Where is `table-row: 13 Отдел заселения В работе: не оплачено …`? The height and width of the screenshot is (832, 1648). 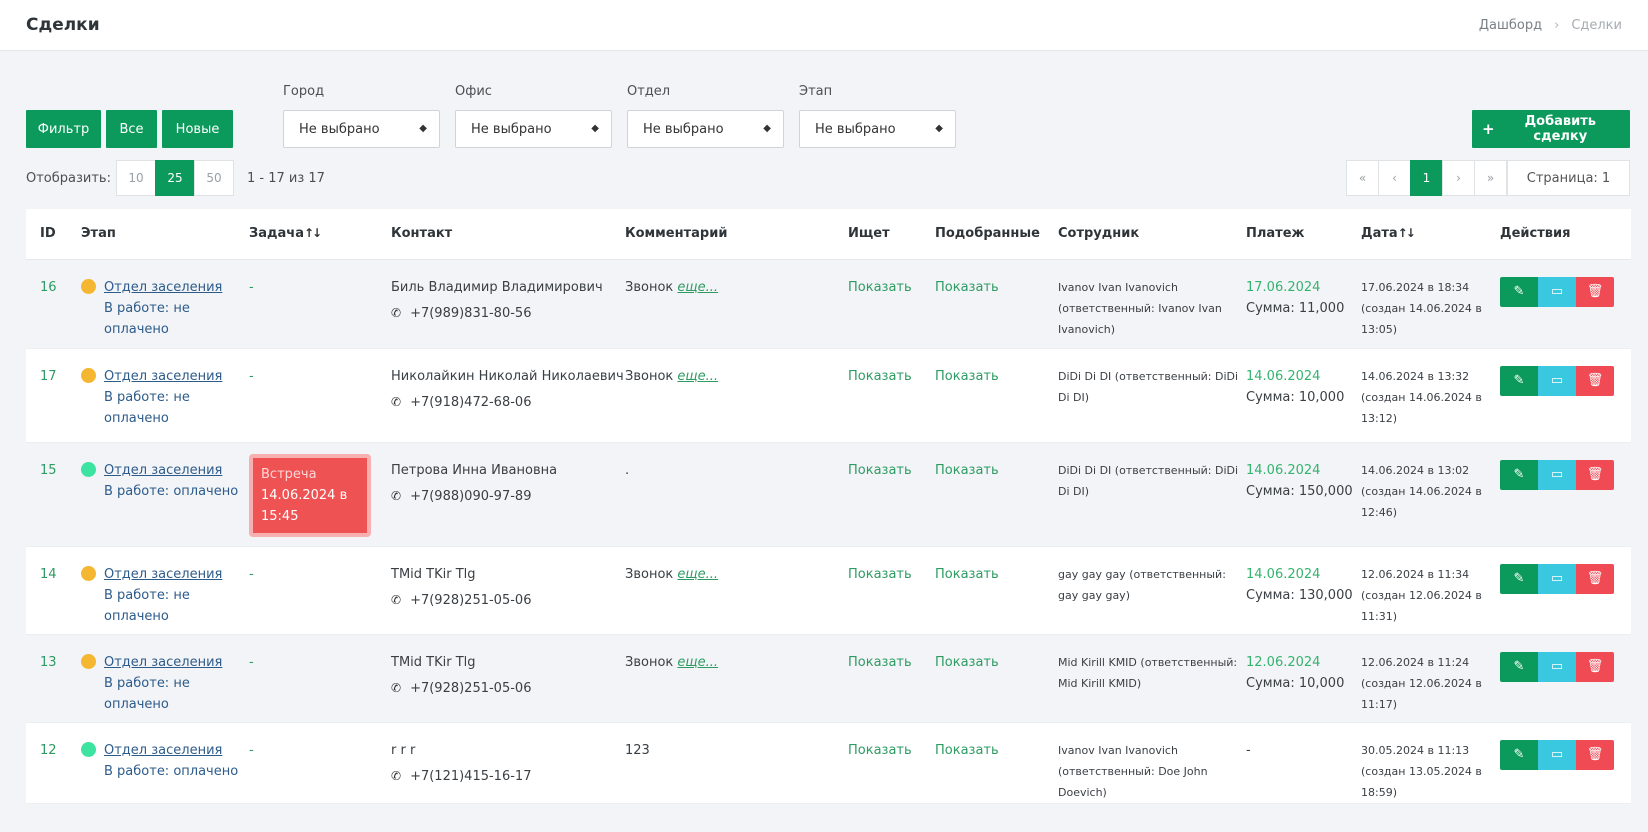 table-row: 13 Отдел заселения В работе: не оплачено … is located at coordinates (828, 678).